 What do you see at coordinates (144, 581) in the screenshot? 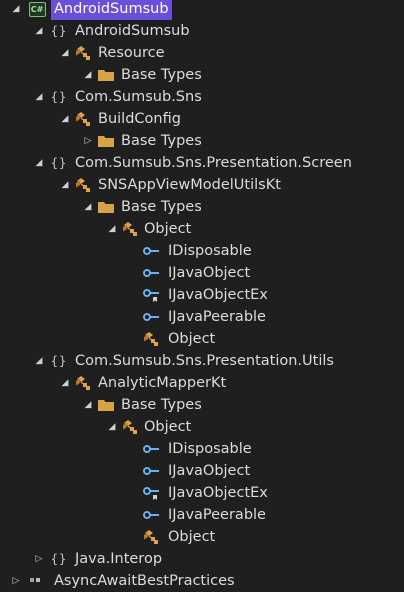
I see `tree-node-label: AsyncAwaitBestPractices` at bounding box center [144, 581].